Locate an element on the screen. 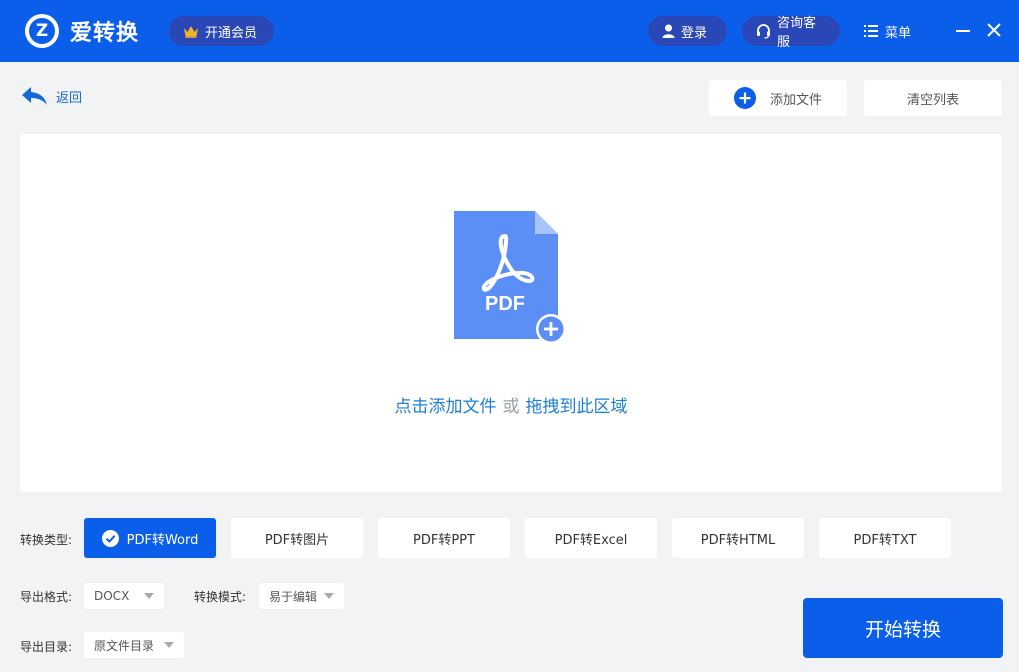 The image size is (1019, 672). menu-button: 菜单 is located at coordinates (887, 31).